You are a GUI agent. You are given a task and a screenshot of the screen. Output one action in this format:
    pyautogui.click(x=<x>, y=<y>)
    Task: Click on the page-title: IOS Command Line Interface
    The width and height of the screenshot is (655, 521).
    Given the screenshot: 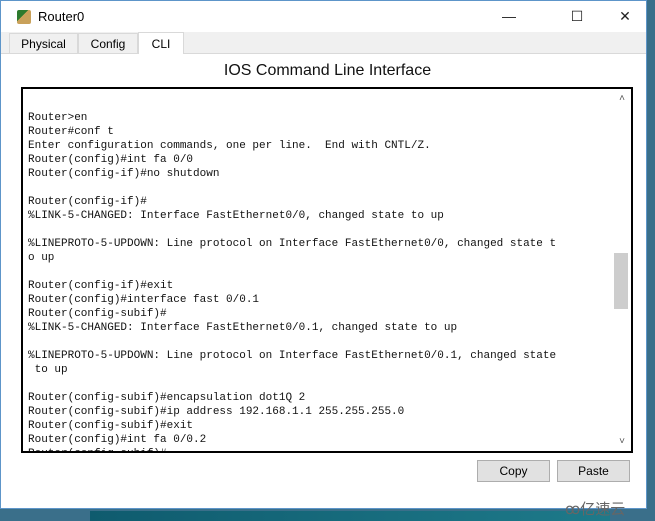 What is the action you would take?
    pyautogui.click(x=327, y=70)
    